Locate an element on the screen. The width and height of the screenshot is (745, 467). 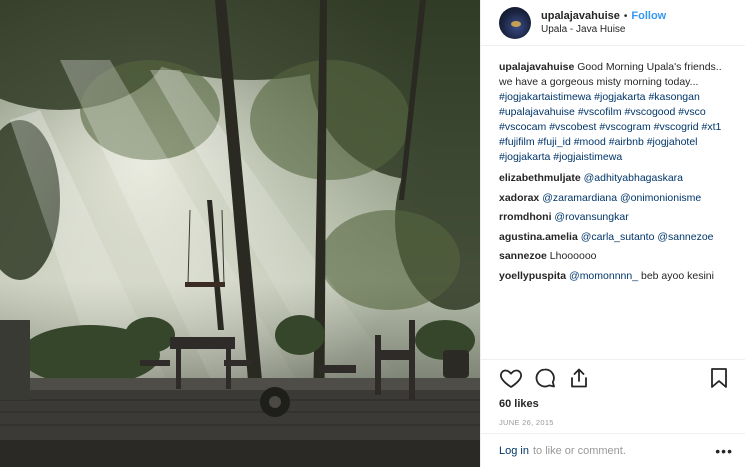
comment-text: beb ayoo kesini is located at coordinates (677, 275).